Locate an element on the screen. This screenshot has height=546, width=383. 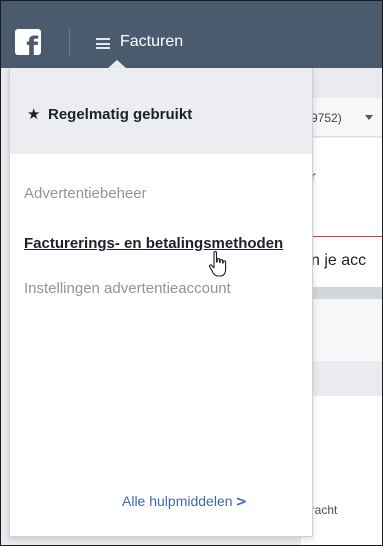
alert-text-fragment: n je acc is located at coordinates (339, 260).